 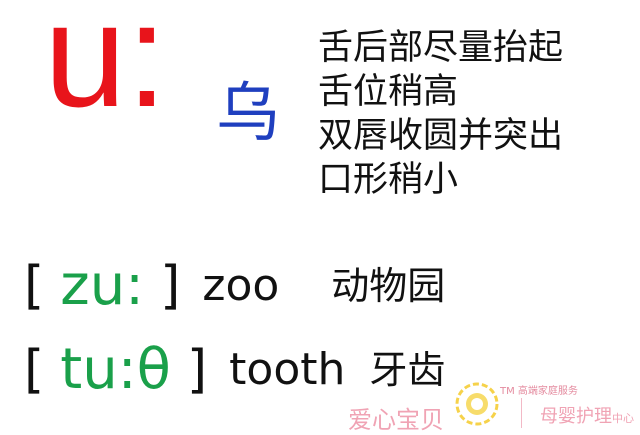 I want to click on watermark-service-suffix: 中心, so click(x=623, y=418).